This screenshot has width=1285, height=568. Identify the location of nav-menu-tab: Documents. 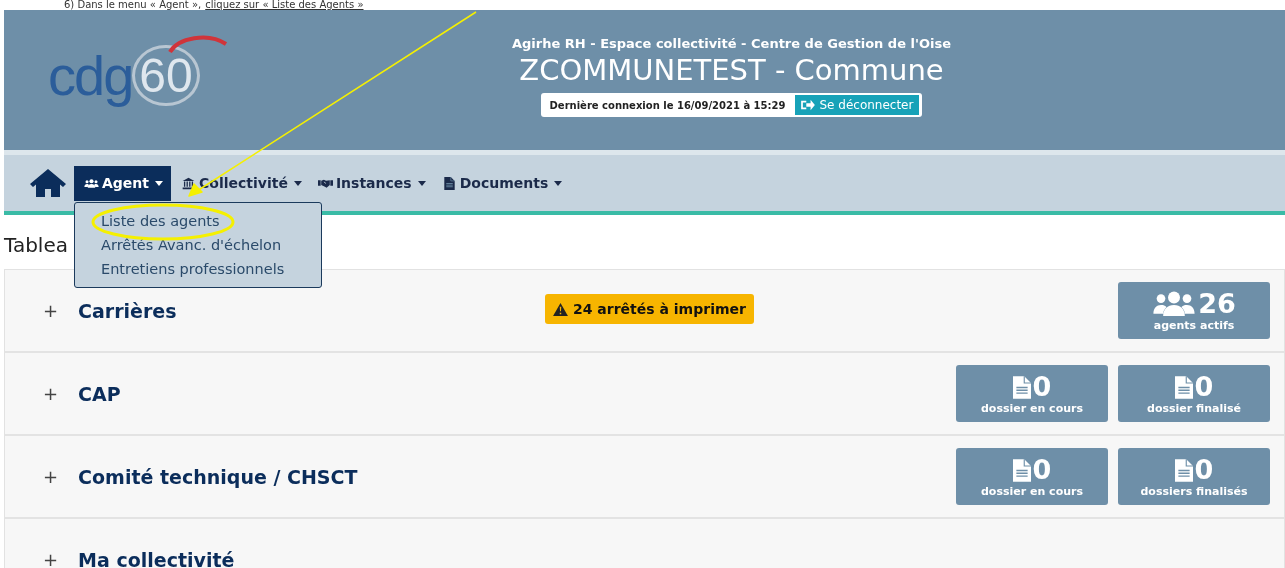
(502, 183).